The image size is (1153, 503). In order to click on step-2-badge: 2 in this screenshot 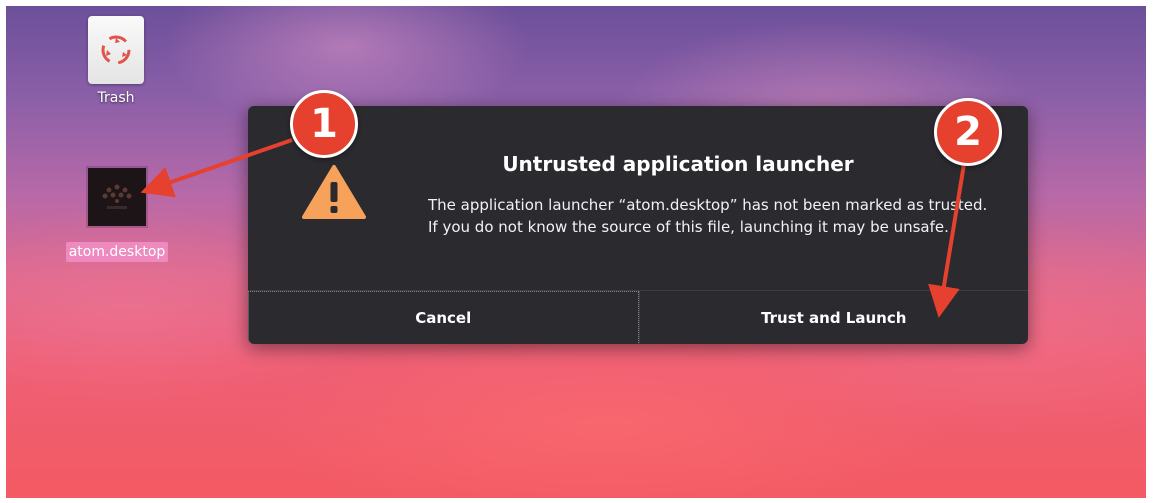, I will do `click(968, 132)`.